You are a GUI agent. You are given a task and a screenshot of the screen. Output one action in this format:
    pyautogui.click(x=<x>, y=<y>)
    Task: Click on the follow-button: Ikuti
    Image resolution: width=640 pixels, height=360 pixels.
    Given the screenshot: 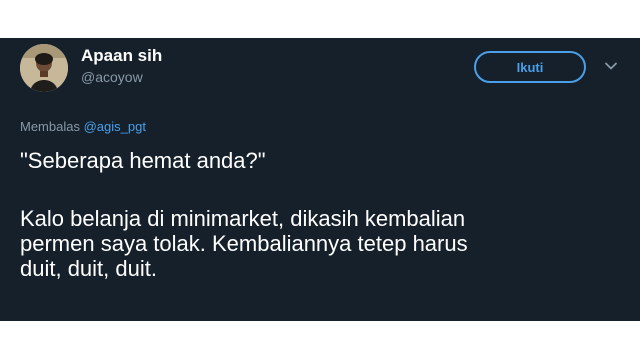 What is the action you would take?
    pyautogui.click(x=530, y=67)
    